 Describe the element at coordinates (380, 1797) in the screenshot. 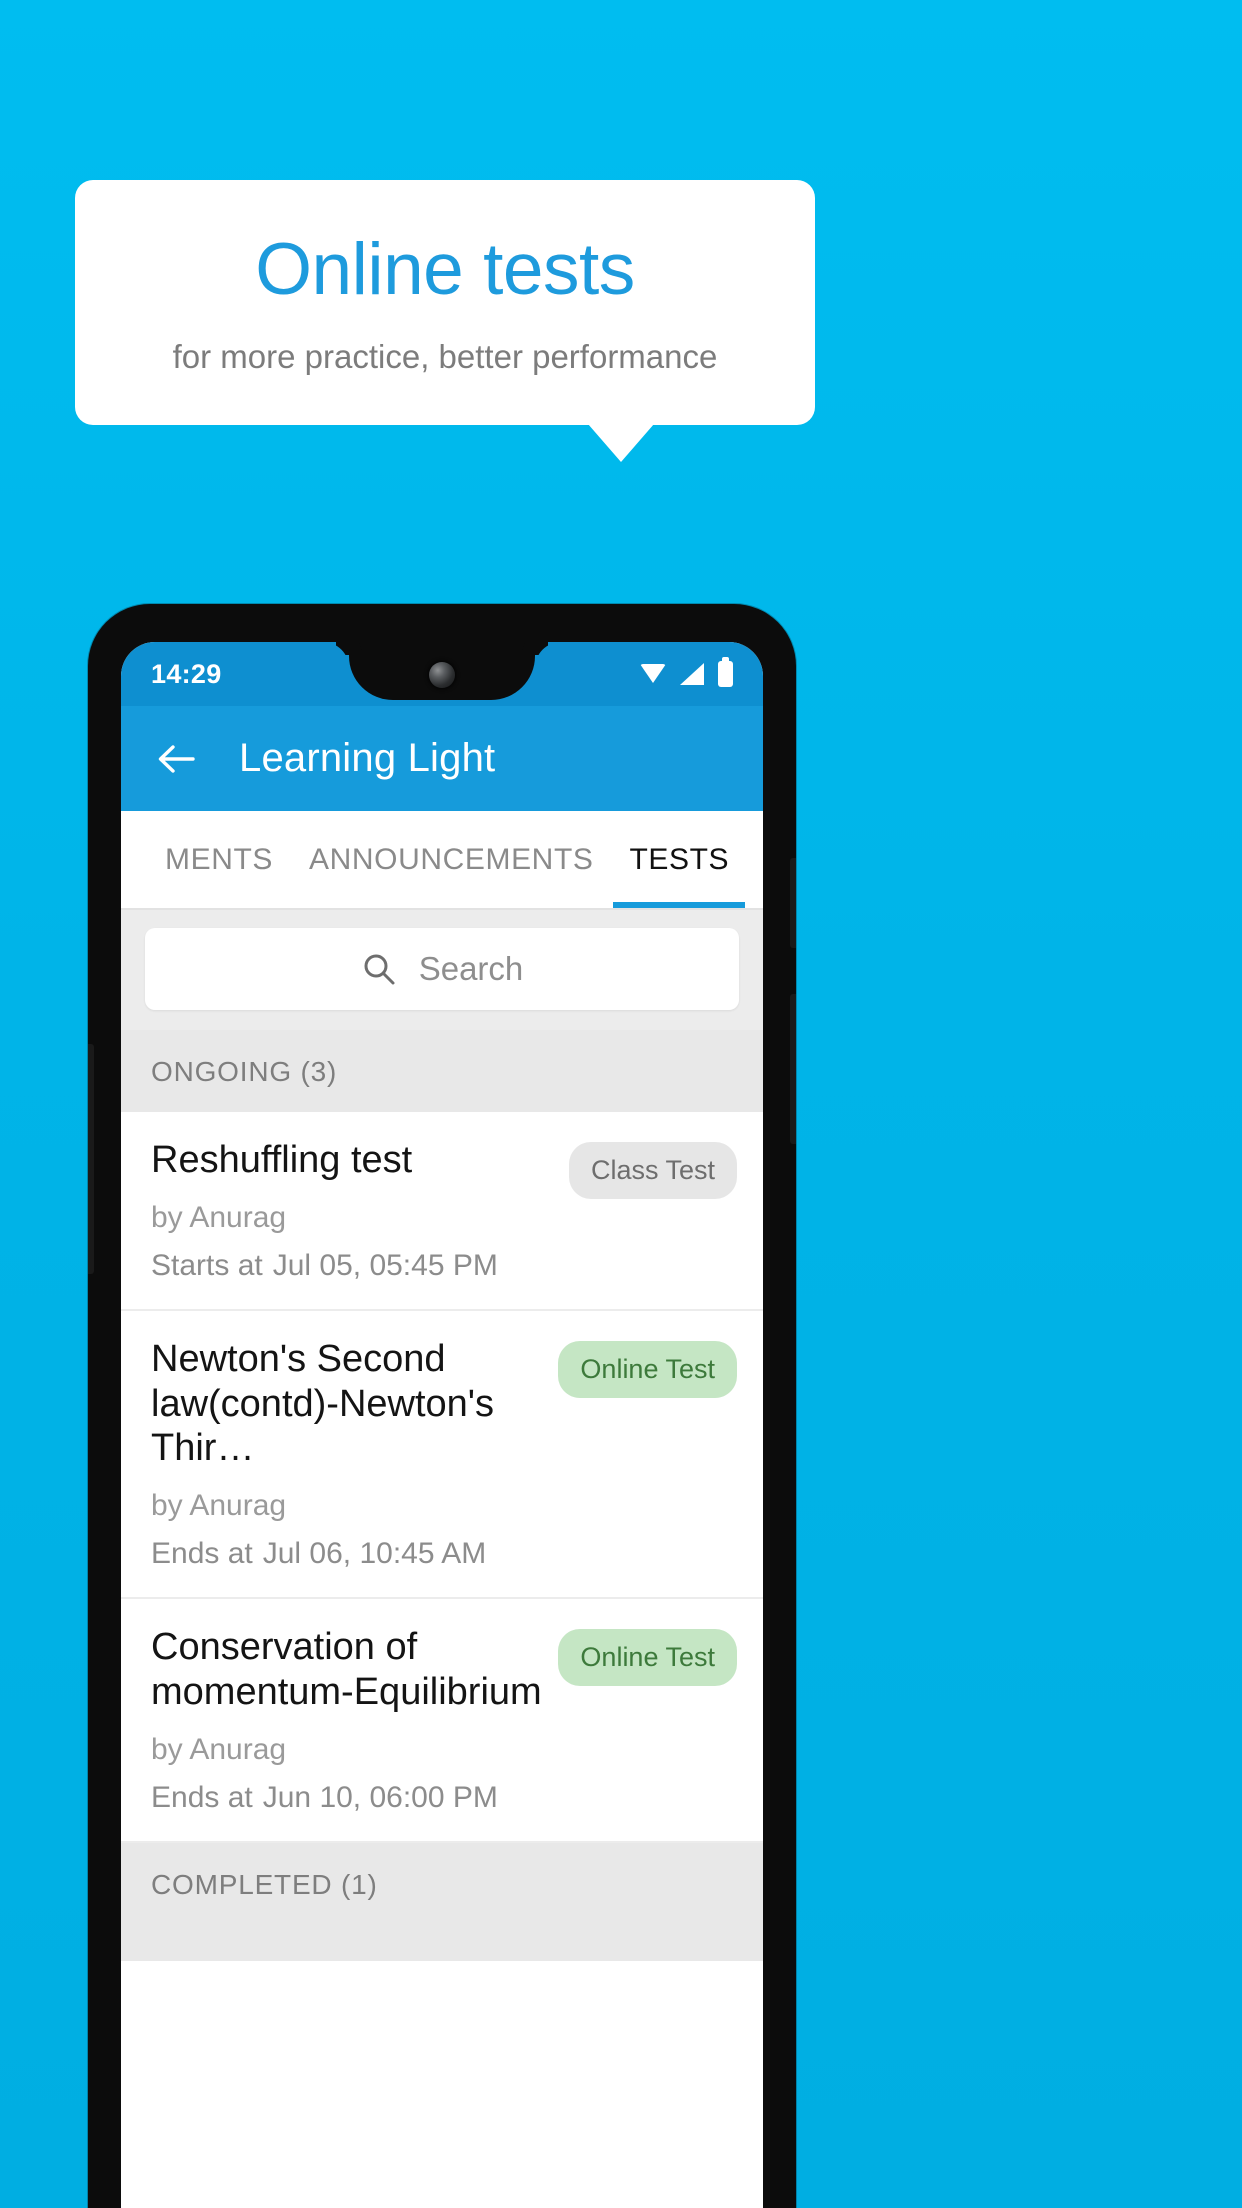

I see `test-schedule-value: Jun 10, 06:00 PM` at that location.